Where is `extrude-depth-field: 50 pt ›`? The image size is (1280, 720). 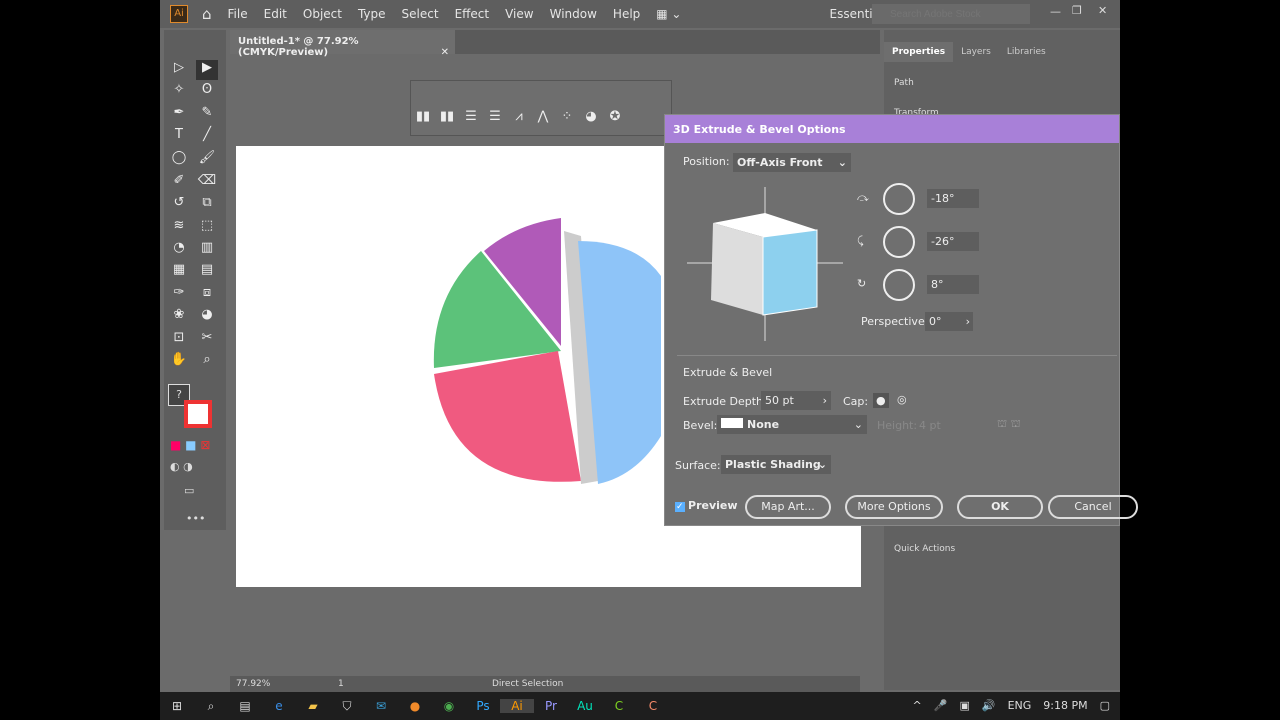 extrude-depth-field: 50 pt › is located at coordinates (796, 400).